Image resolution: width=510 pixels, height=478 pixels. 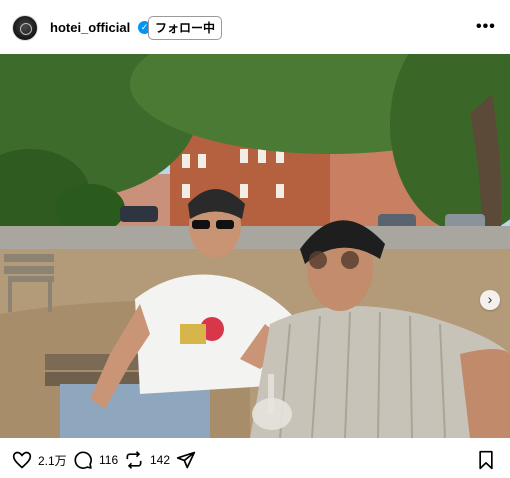 I want to click on comment-icon, so click(x=83, y=460).